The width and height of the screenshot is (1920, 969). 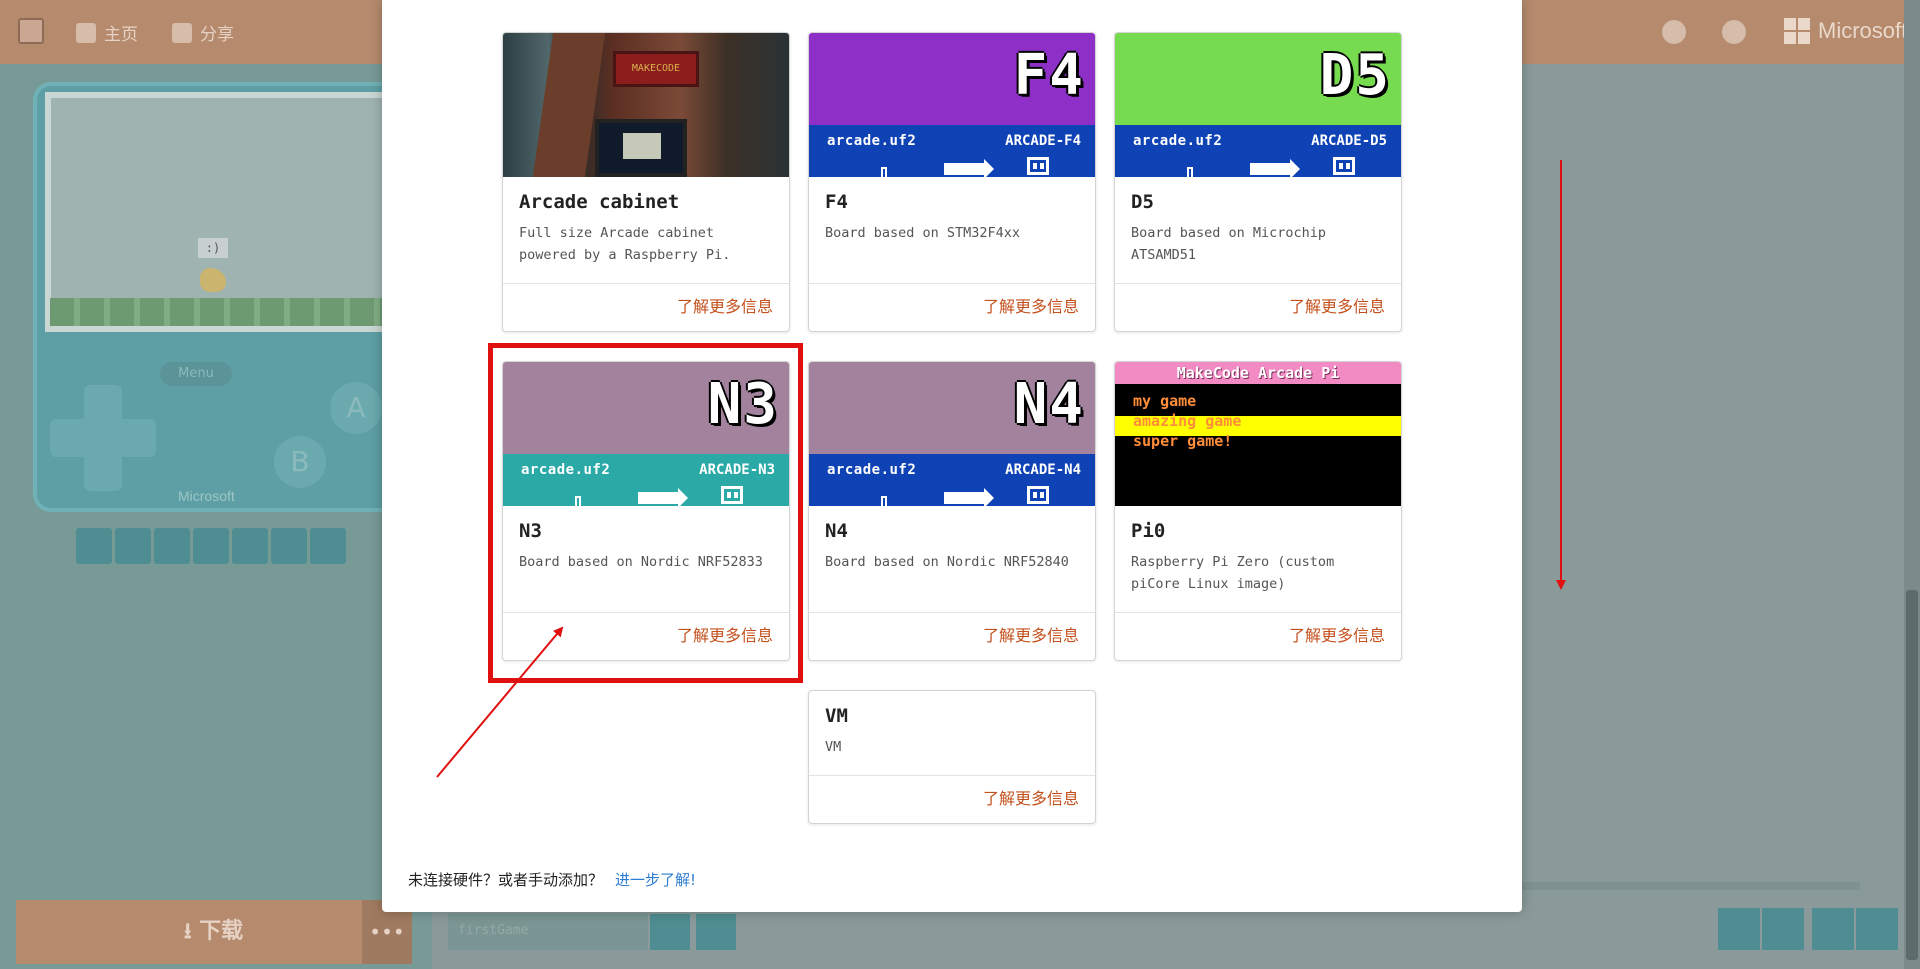 I want to click on f4-board-image: F4 arcade.uf2 ARCADE-F4, so click(x=952, y=105).